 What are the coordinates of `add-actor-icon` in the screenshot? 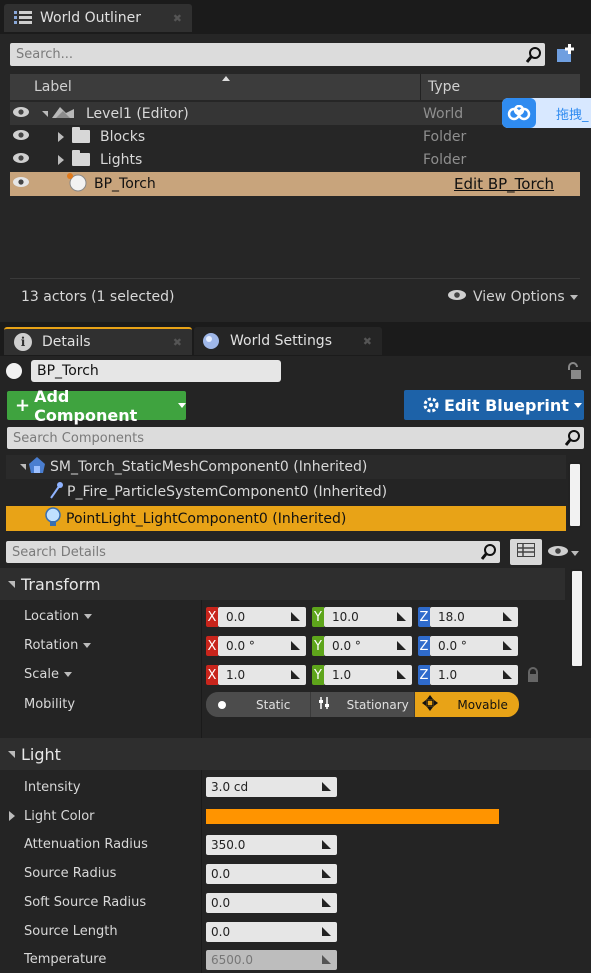 It's located at (566, 54).